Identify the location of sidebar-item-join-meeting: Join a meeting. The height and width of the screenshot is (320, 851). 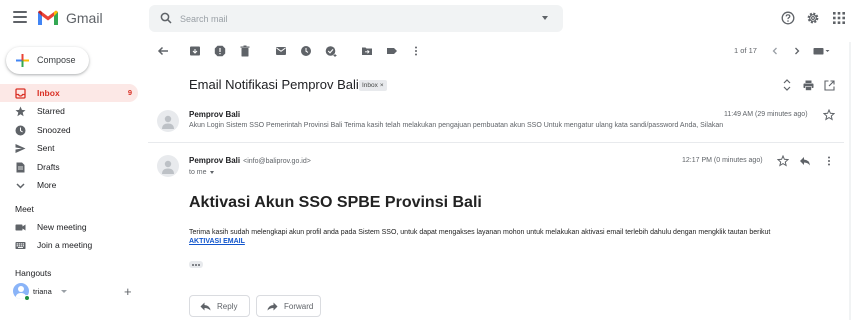
(69, 245).